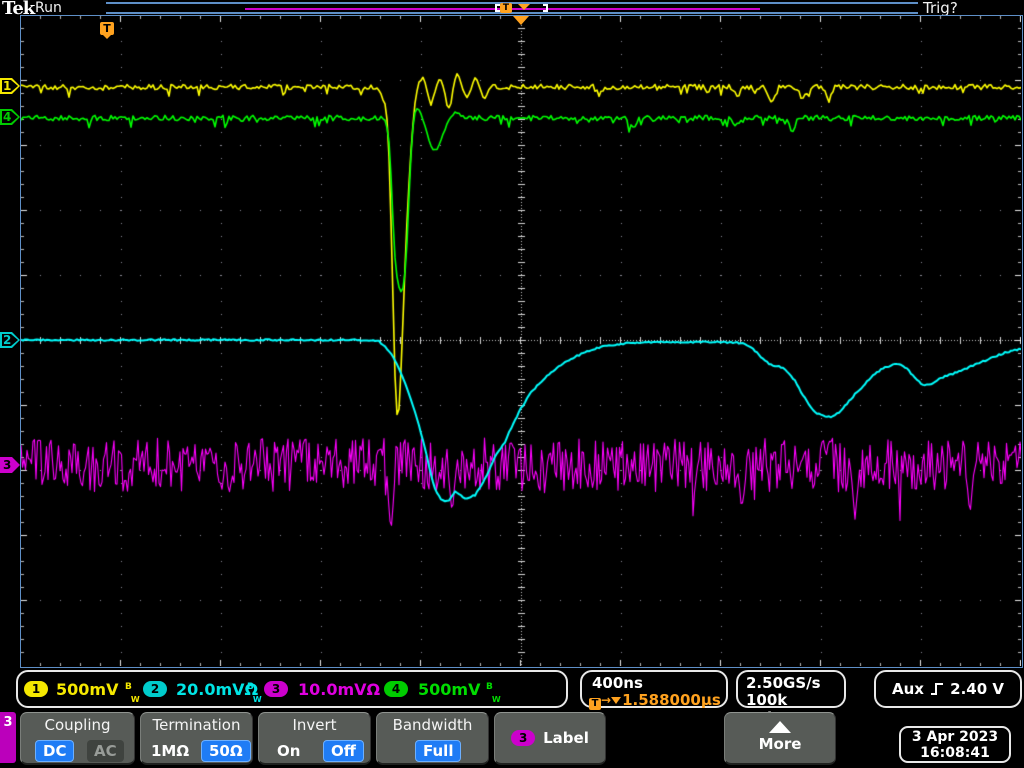  What do you see at coordinates (595, 704) in the screenshot?
I see `trigger-t-icon: T` at bounding box center [595, 704].